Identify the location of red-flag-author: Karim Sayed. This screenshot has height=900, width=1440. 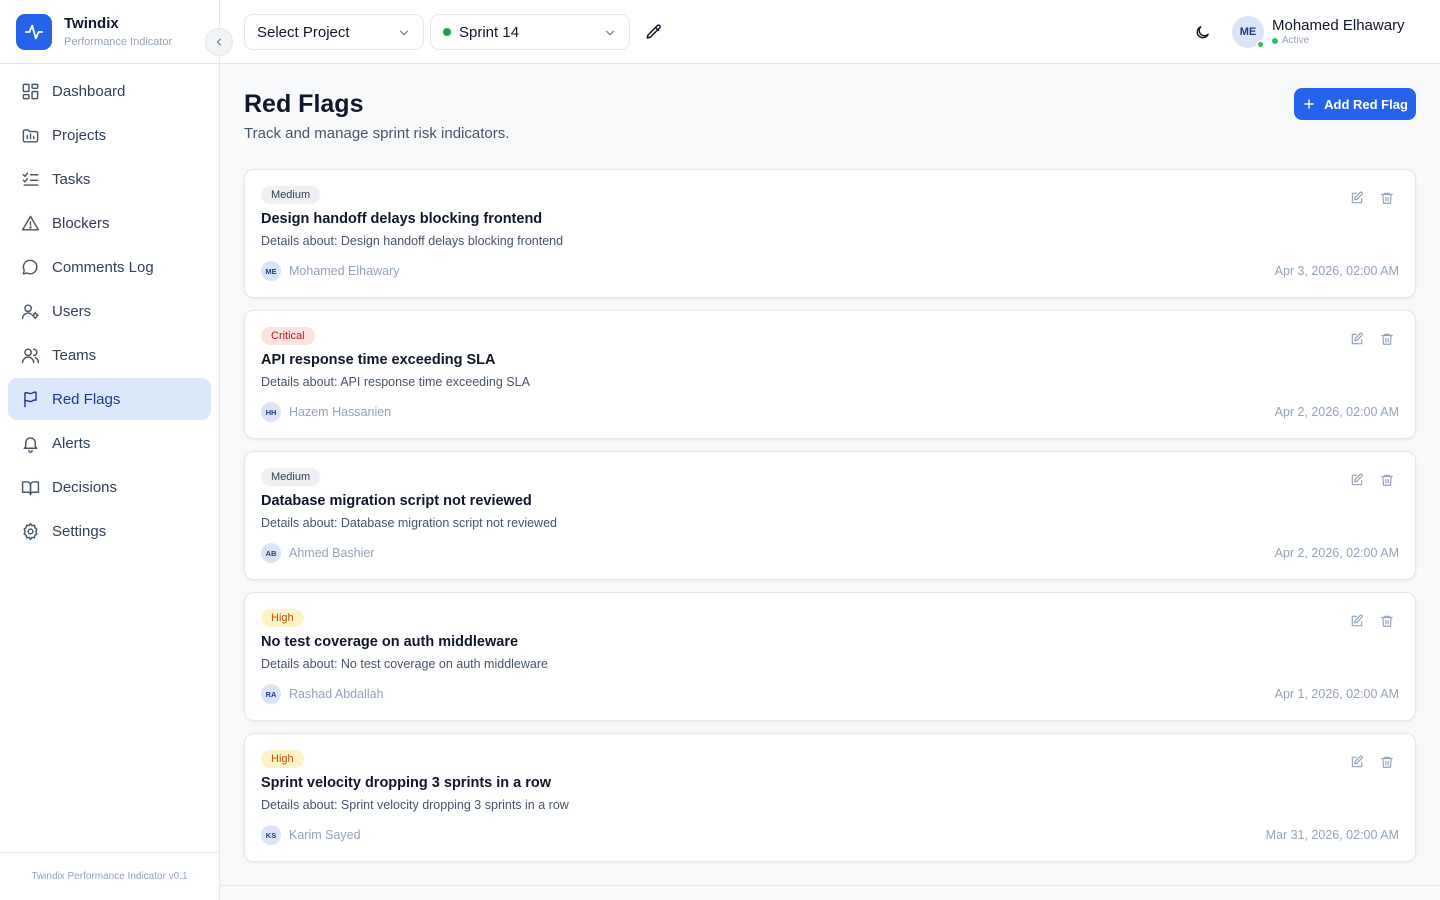
(325, 835).